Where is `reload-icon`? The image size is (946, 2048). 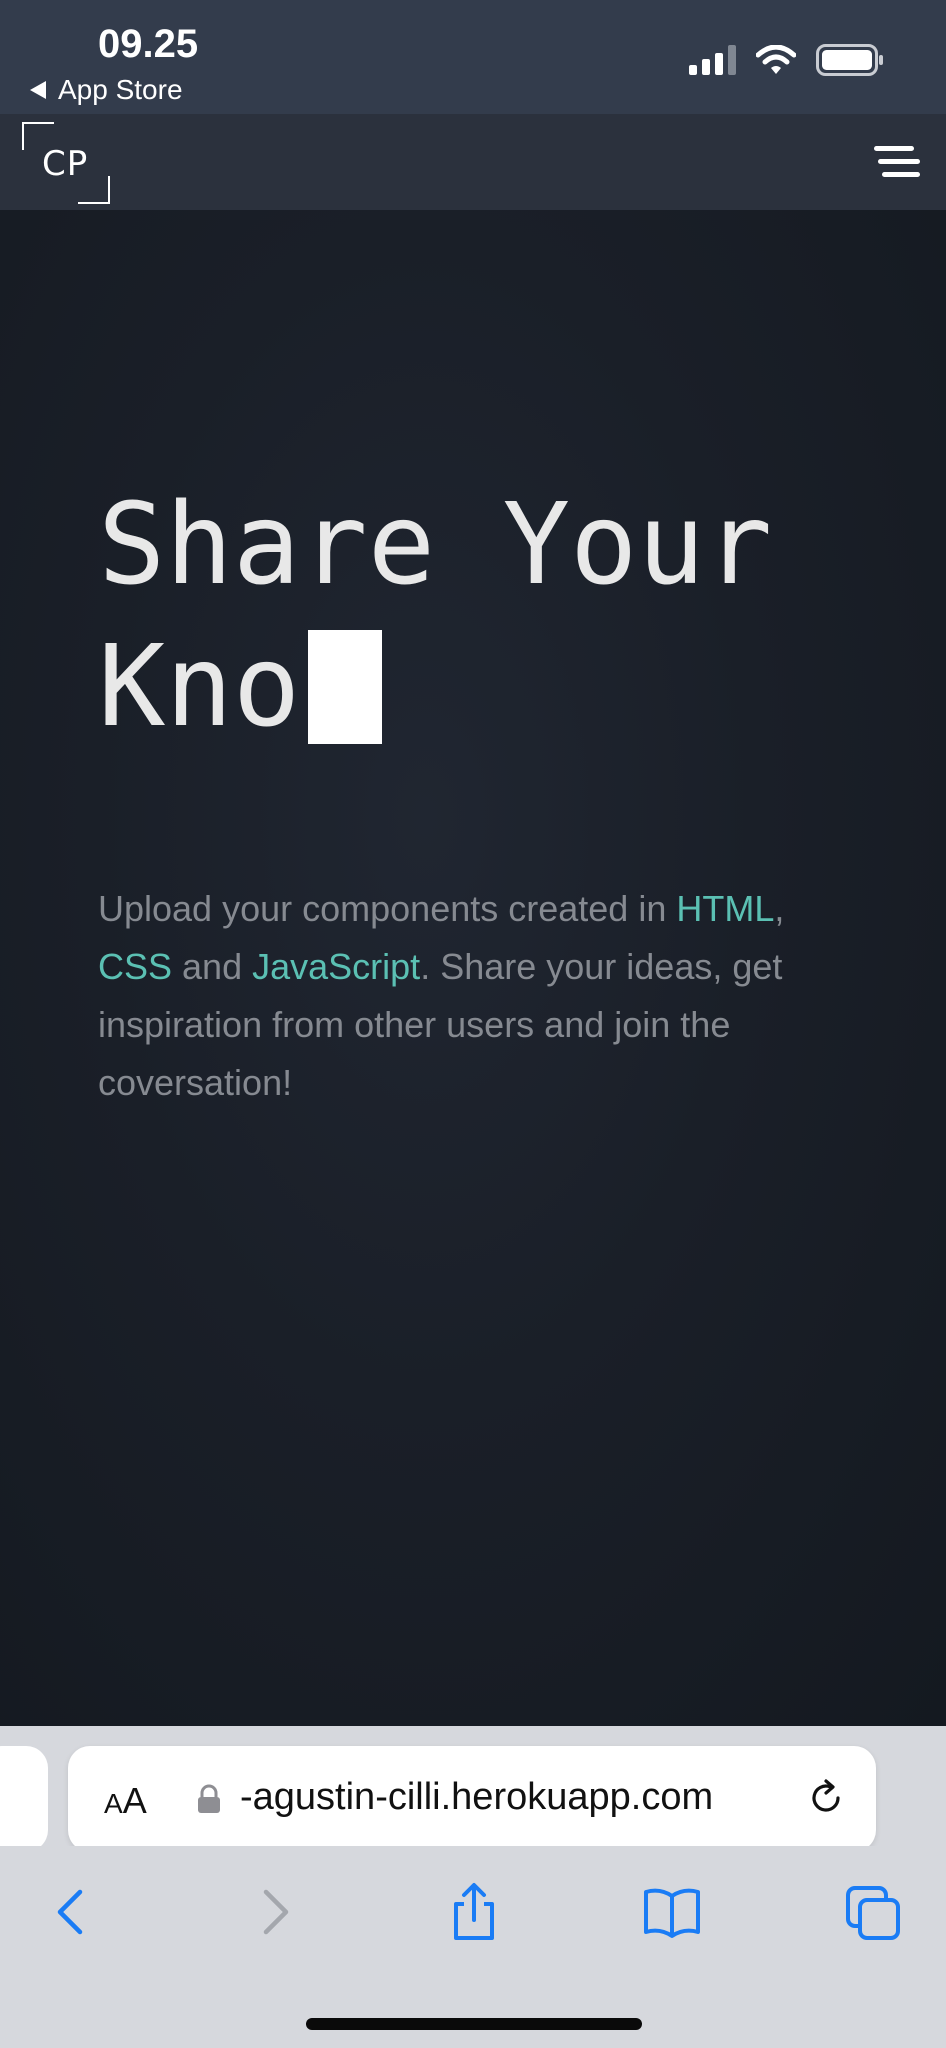
reload-icon is located at coordinates (826, 1798).